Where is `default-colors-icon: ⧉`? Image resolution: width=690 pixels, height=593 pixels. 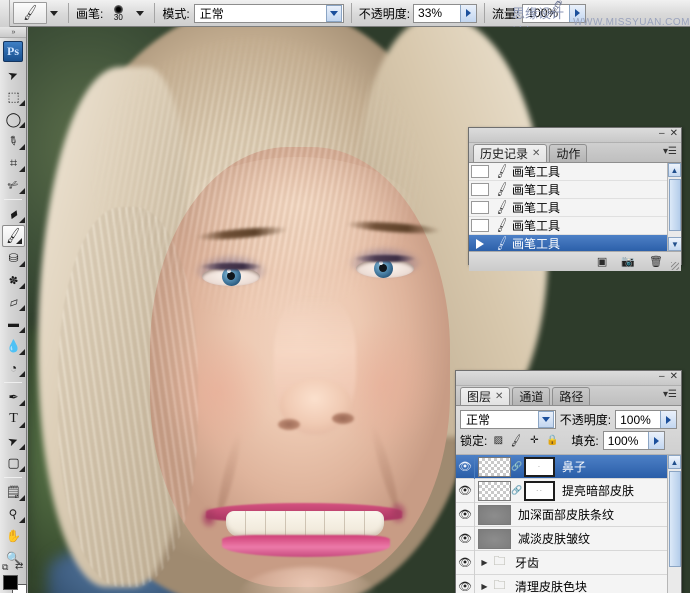 default-colors-icon: ⧉ is located at coordinates (5, 567).